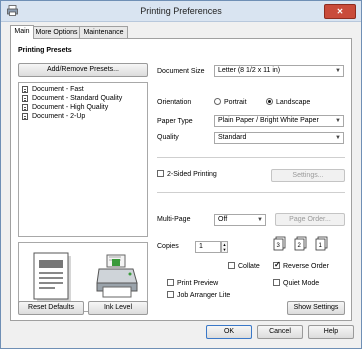 This screenshot has width=362, height=349. Describe the element at coordinates (340, 11) in the screenshot. I see `close-button: ✕` at that location.